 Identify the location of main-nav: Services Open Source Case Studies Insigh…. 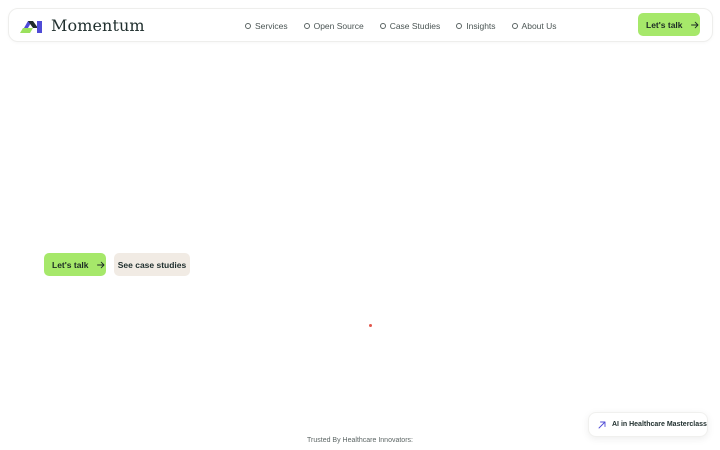
(401, 26).